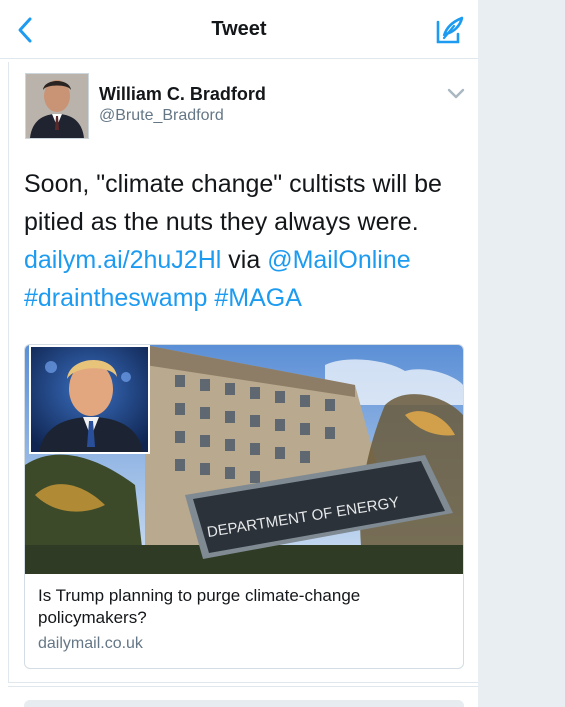  I want to click on card-domain: dailymail.co.uk, so click(90, 643).